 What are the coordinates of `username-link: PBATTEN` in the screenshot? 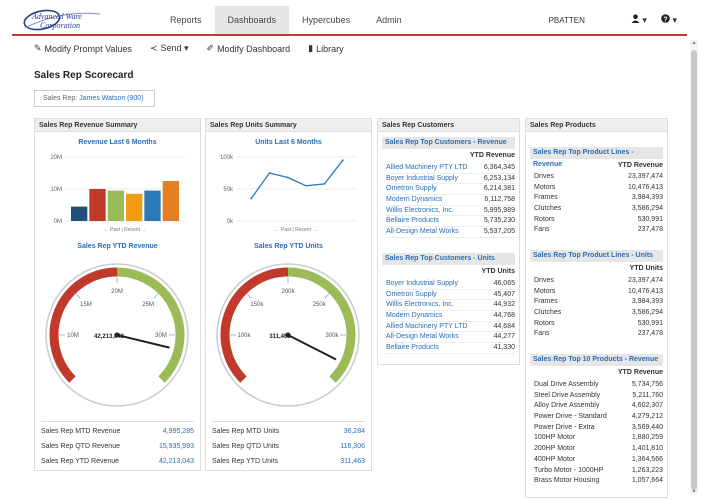 It's located at (567, 20).